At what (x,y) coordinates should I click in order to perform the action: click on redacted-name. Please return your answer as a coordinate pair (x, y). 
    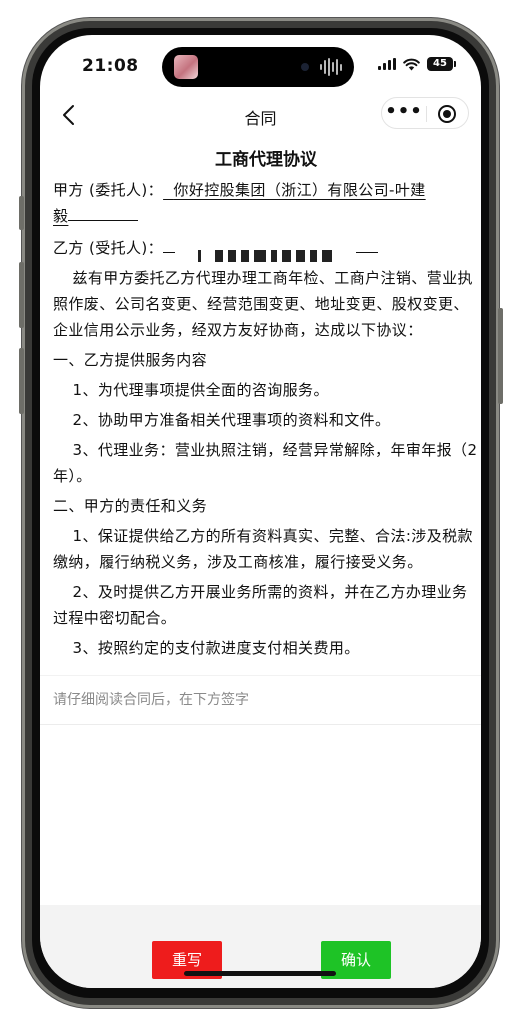
    Looking at the image, I should click on (258, 252).